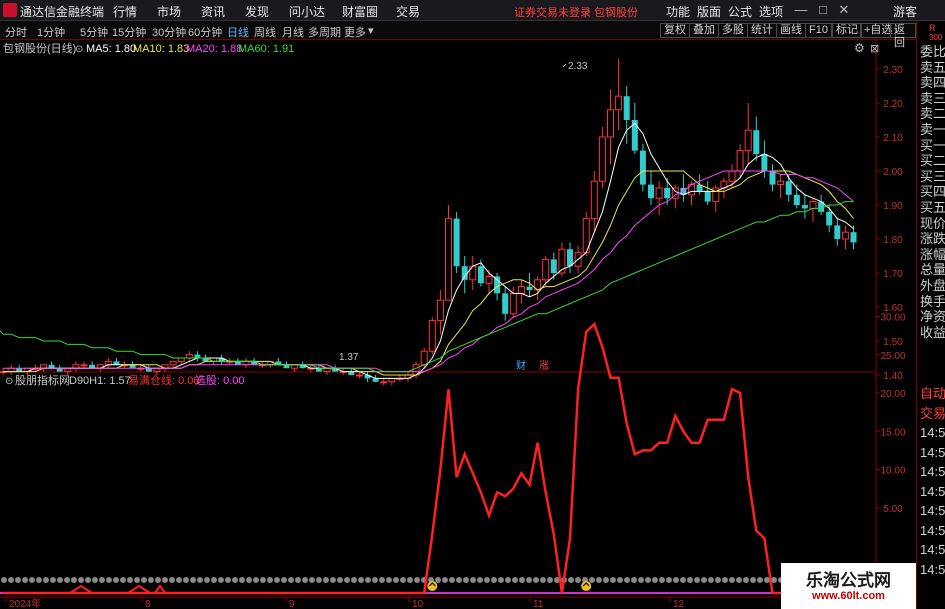 This screenshot has width=945, height=609. I want to click on indicator-dropdown-icon: ⊙, so click(9, 381).